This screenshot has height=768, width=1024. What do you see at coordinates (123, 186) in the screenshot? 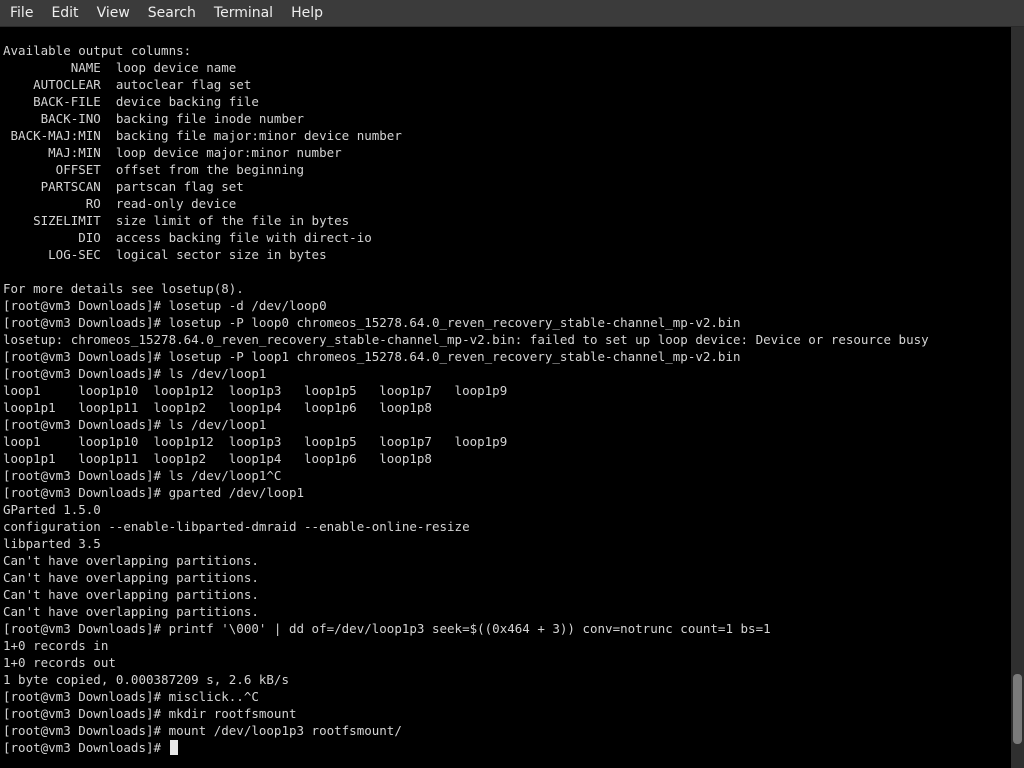
I see `terminal-line: PARTSCAN partscan flag set` at bounding box center [123, 186].